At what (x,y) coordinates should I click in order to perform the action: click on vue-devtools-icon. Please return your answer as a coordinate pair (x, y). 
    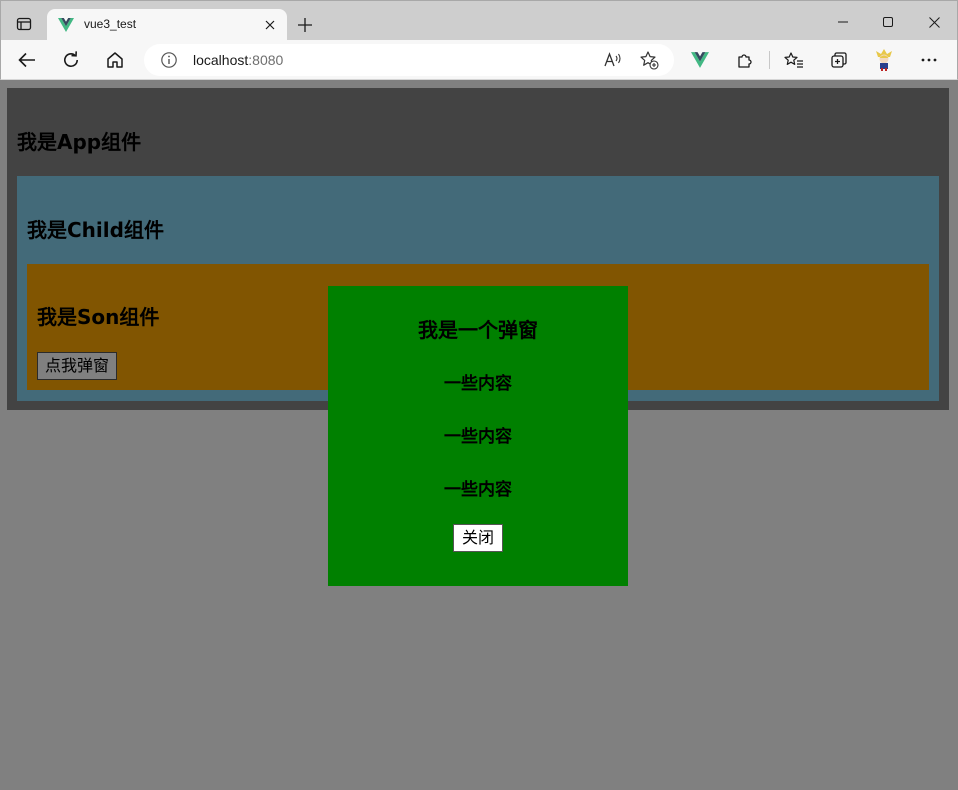
    Looking at the image, I should click on (700, 60).